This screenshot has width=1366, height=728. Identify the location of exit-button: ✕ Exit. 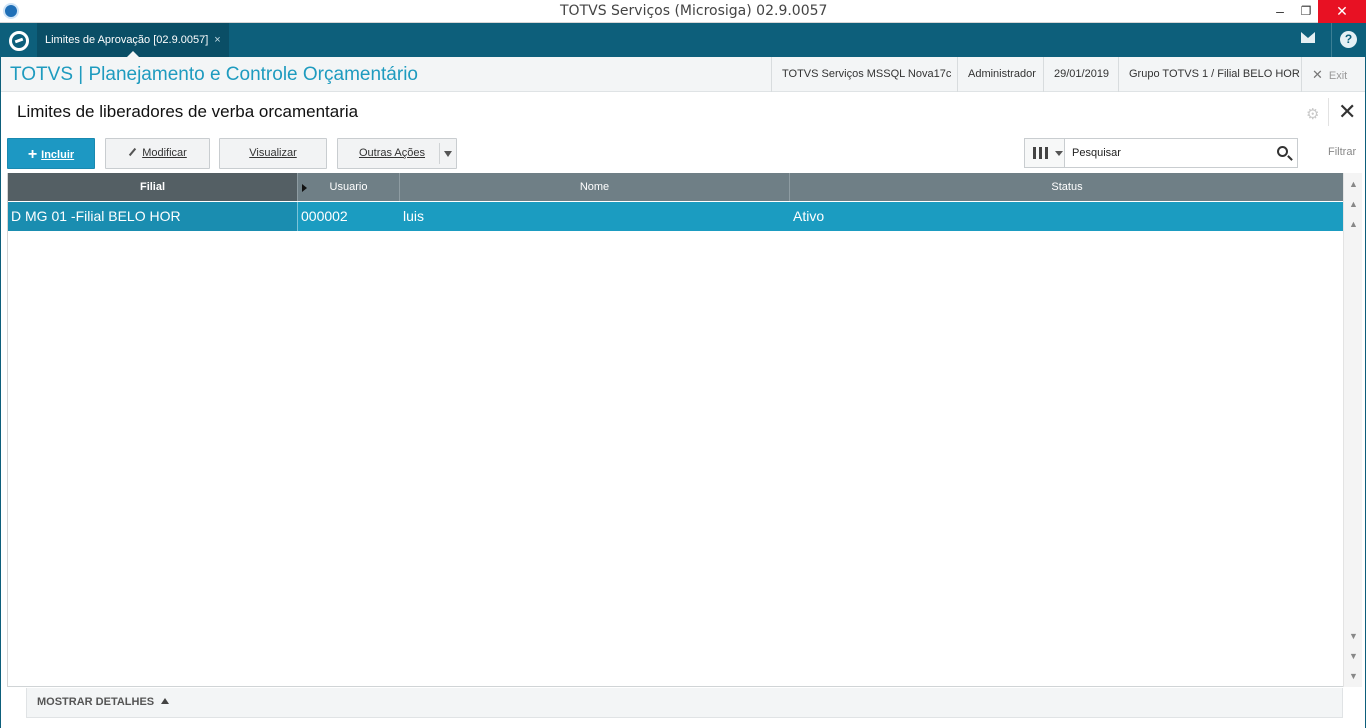
(1329, 74).